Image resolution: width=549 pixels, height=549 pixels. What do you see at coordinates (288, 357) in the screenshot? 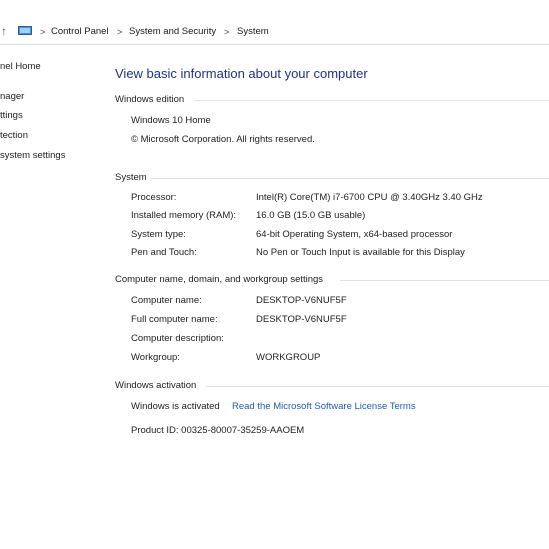
I see `workgroup-value: WORKGROUP` at bounding box center [288, 357].